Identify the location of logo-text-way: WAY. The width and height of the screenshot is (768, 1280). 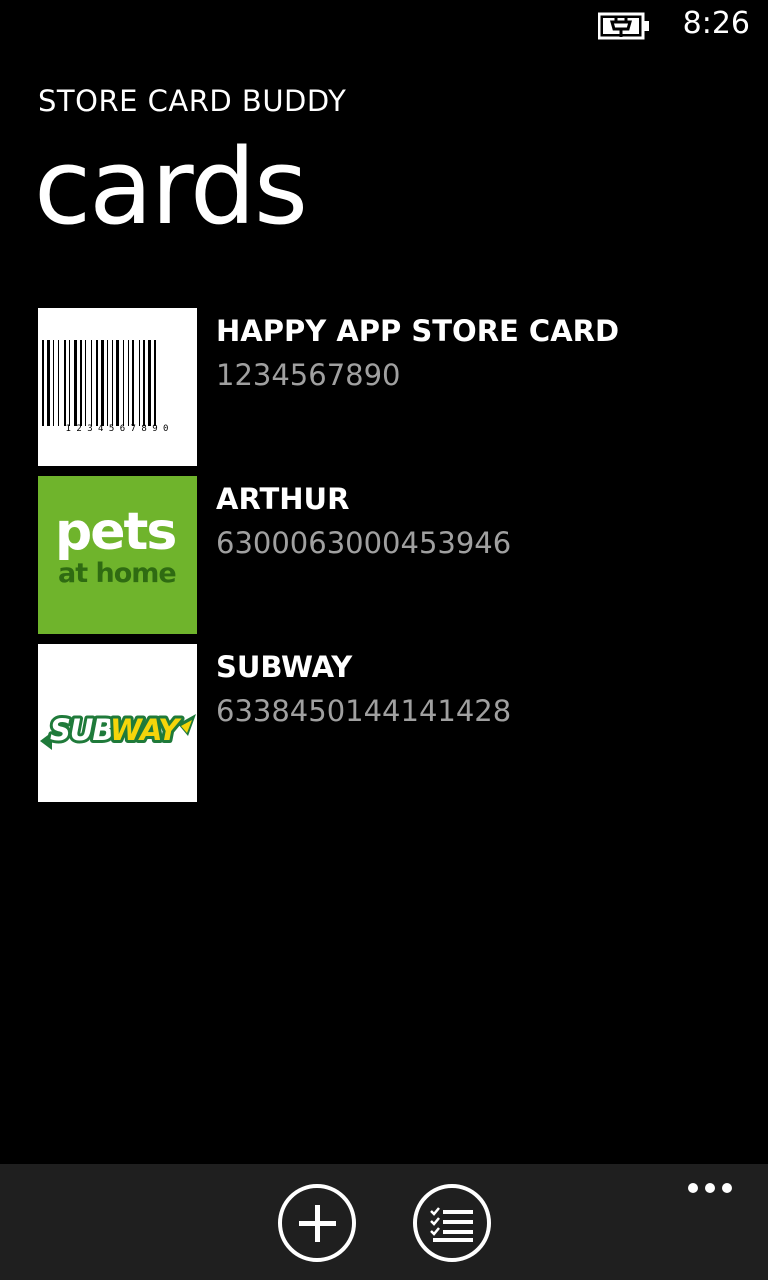
(146, 730).